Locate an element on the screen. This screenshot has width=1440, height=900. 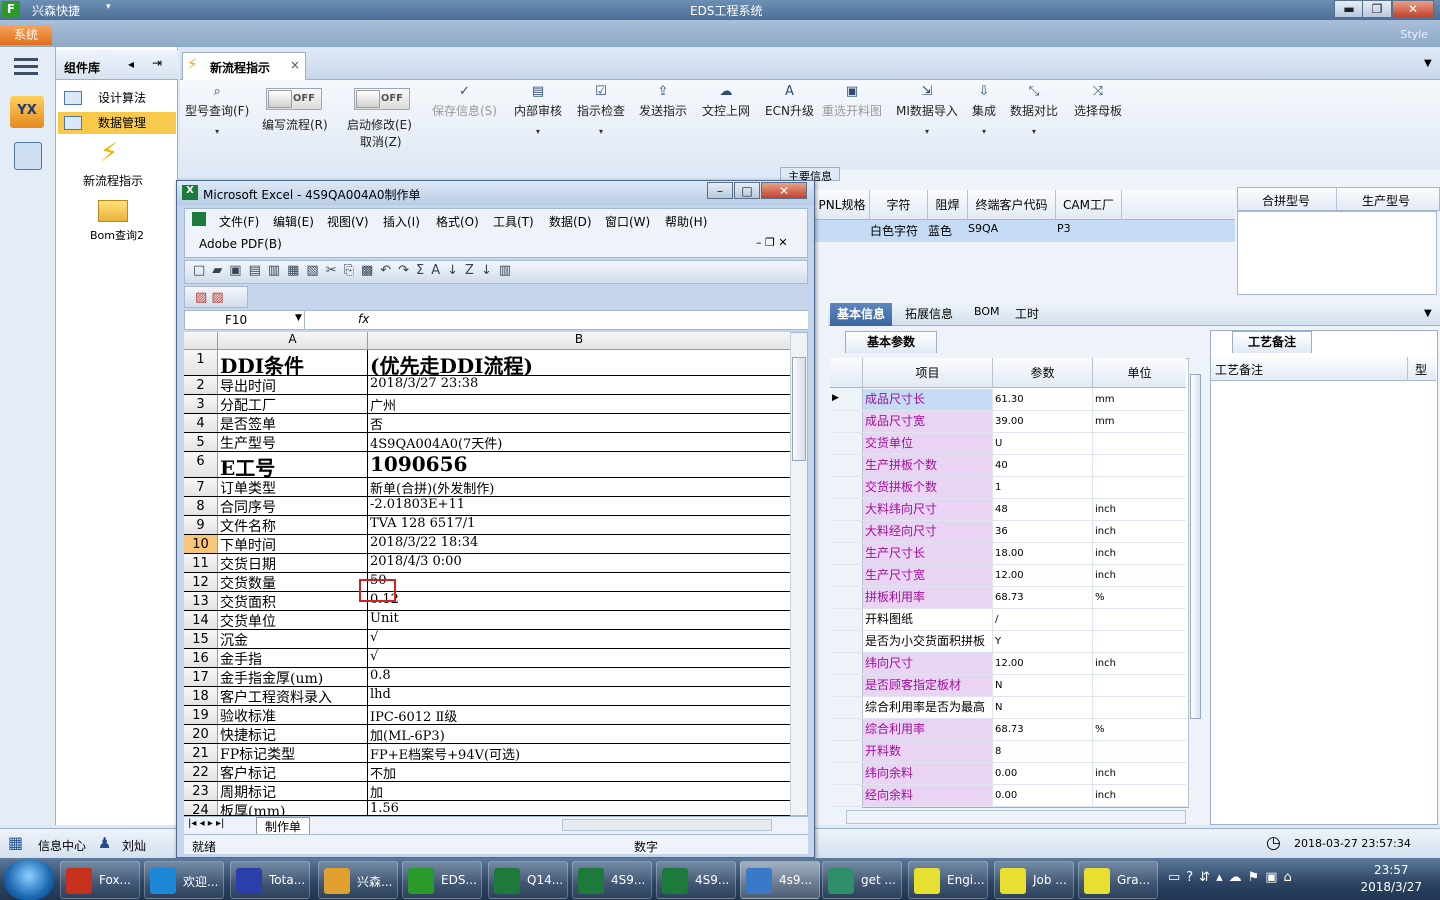
calculator-icon is located at coordinates (28, 156).